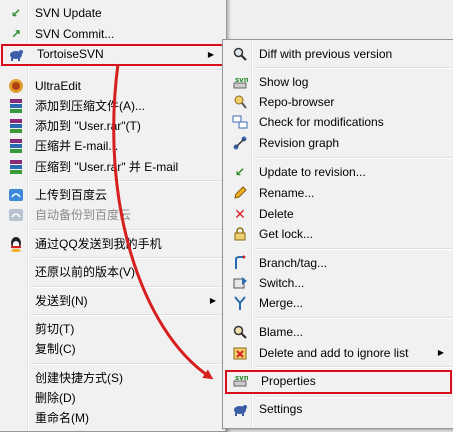  Describe the element at coordinates (338, 214) in the screenshot. I see `menu-item-delete-svn: ✕ Delete` at that location.